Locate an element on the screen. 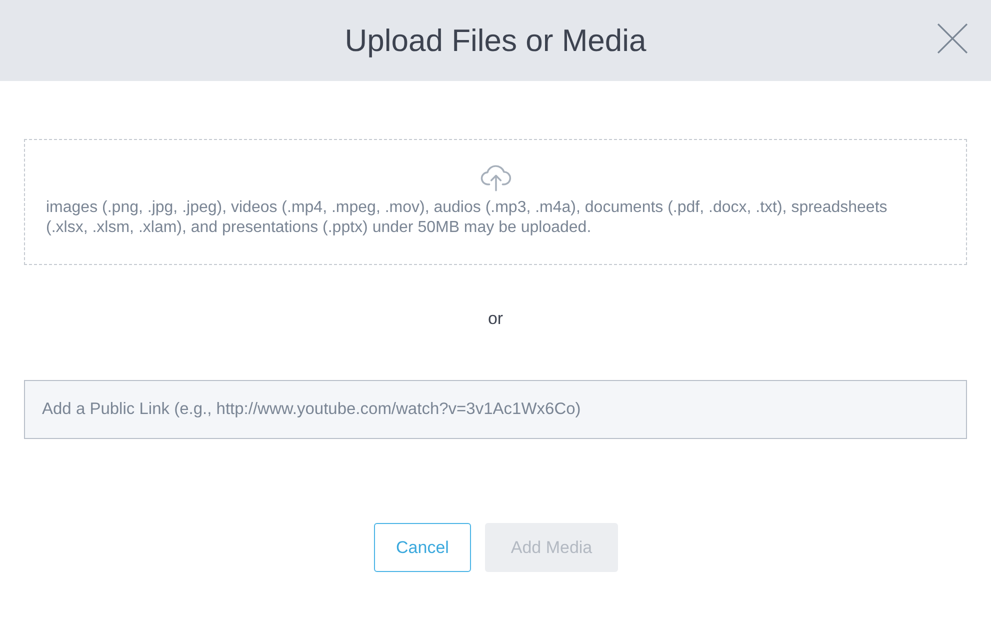 This screenshot has height=618, width=991. close-icon is located at coordinates (952, 38).